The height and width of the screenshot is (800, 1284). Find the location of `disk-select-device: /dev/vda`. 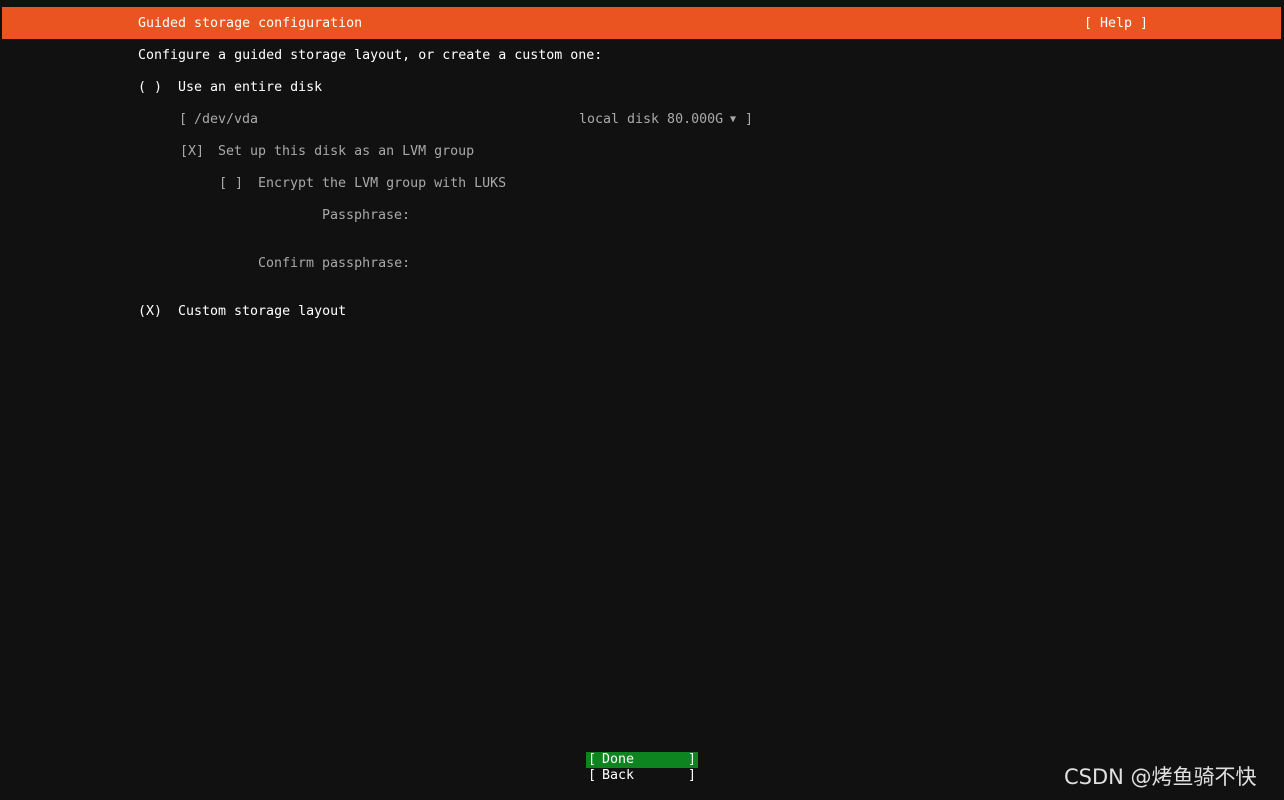

disk-select-device: /dev/vda is located at coordinates (226, 119).